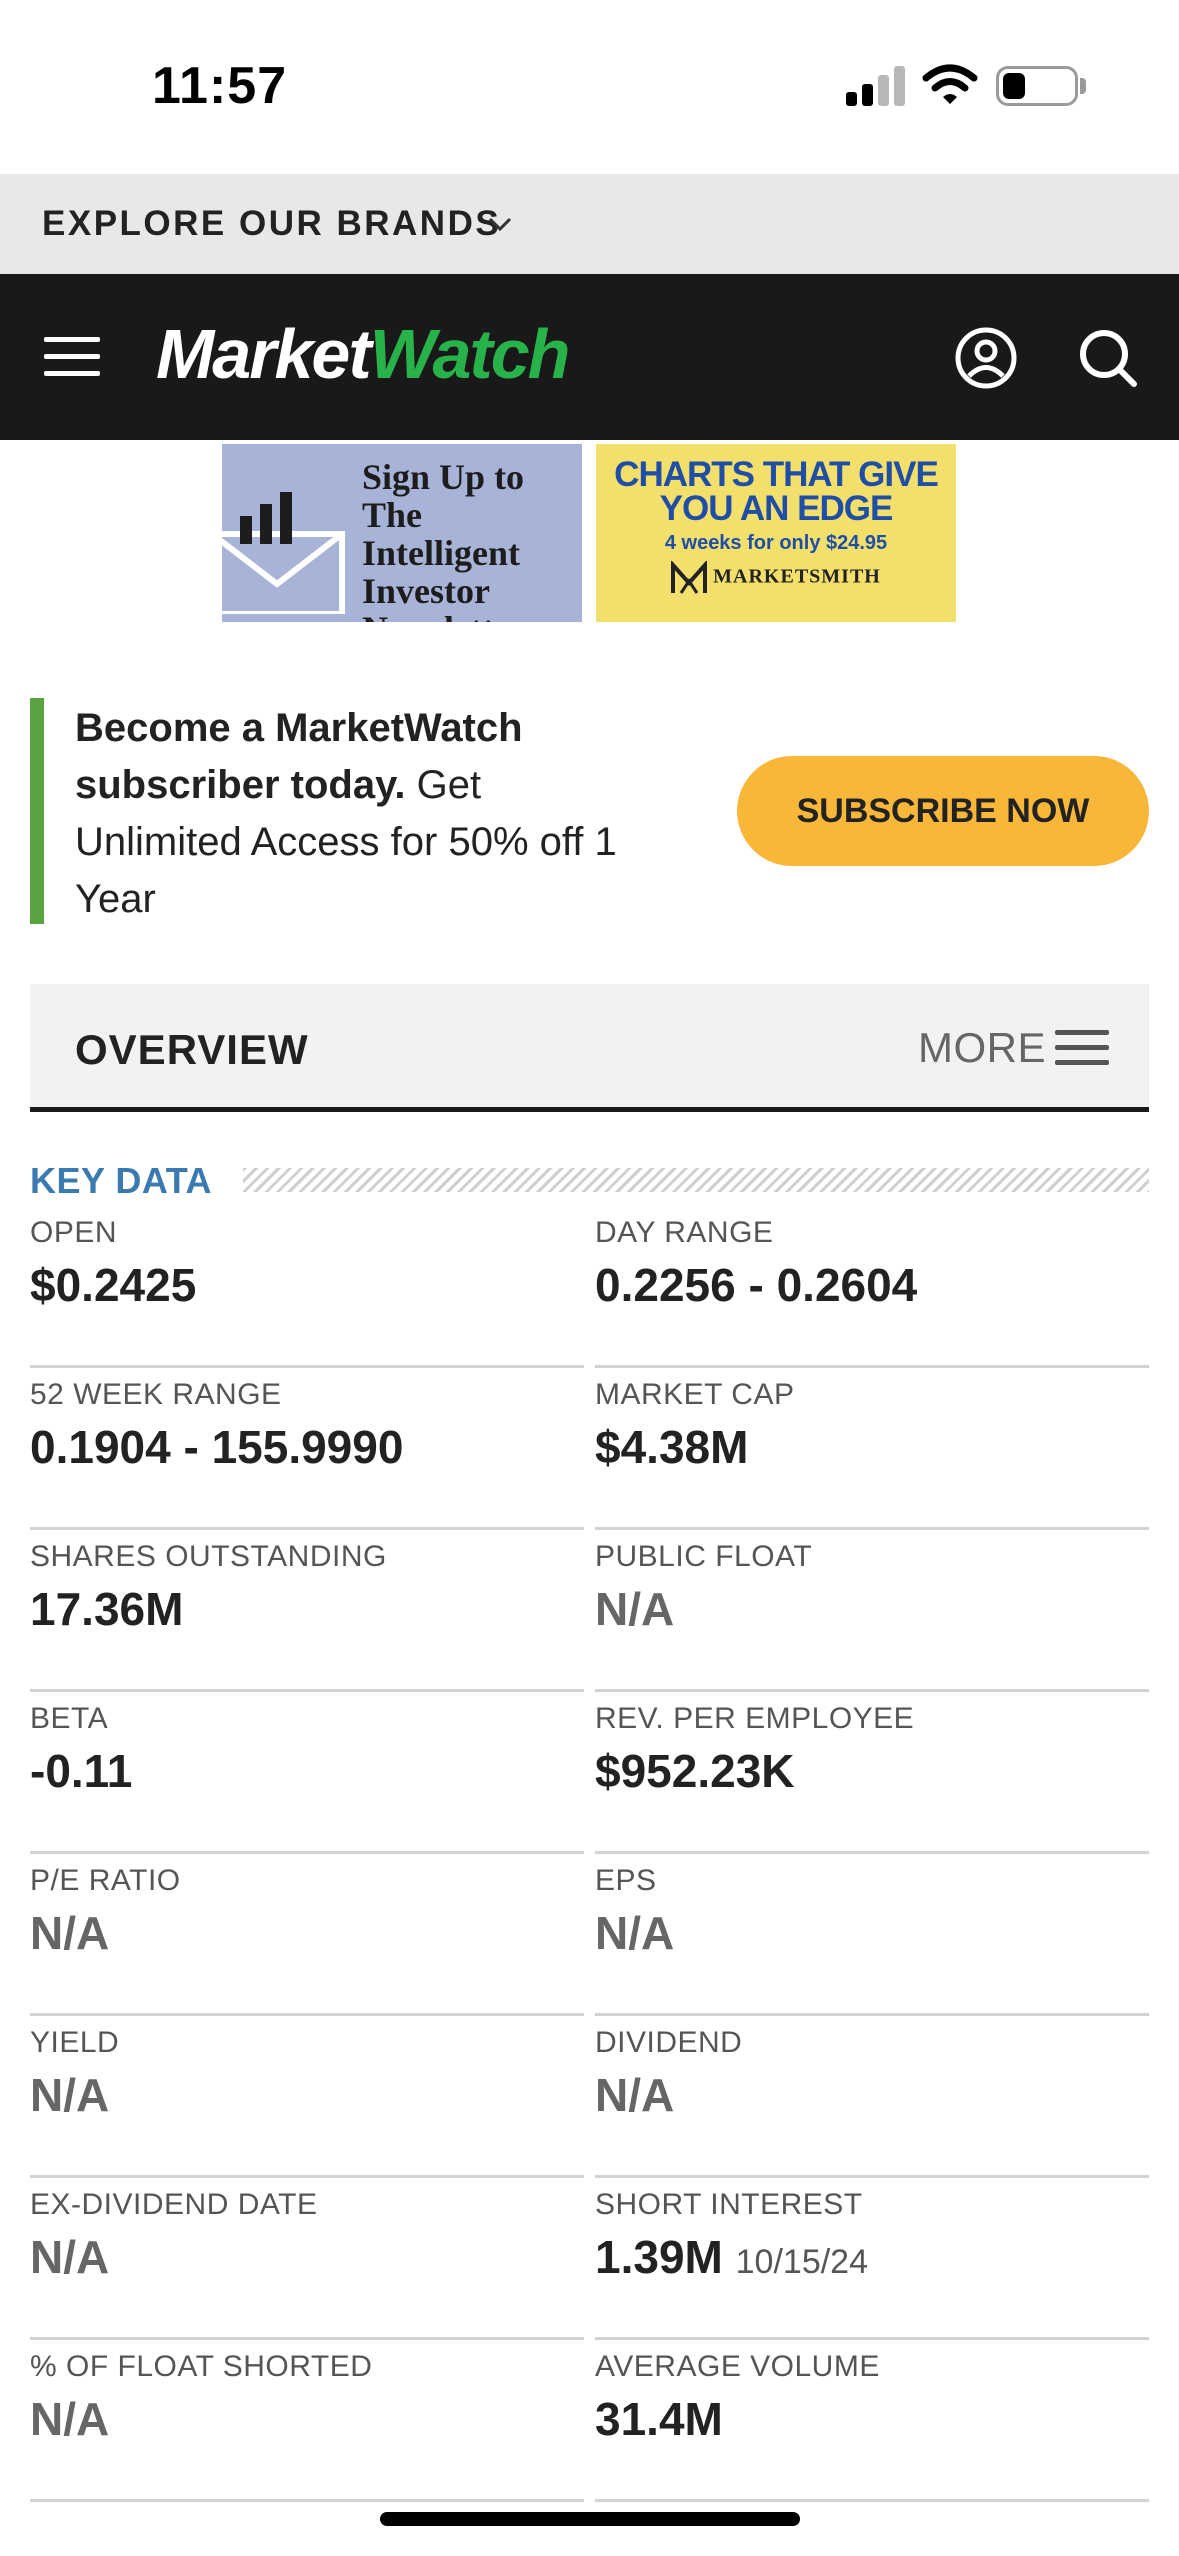 The height and width of the screenshot is (2556, 1179). I want to click on key-data-label: SHARES OUTSTANDING, so click(208, 1556).